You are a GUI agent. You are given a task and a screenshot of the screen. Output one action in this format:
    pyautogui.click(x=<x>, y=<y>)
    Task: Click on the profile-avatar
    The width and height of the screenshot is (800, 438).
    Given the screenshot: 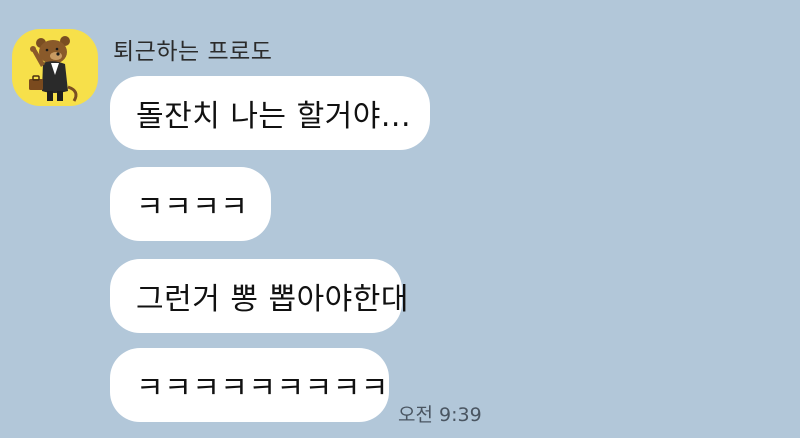 What is the action you would take?
    pyautogui.click(x=55, y=67)
    